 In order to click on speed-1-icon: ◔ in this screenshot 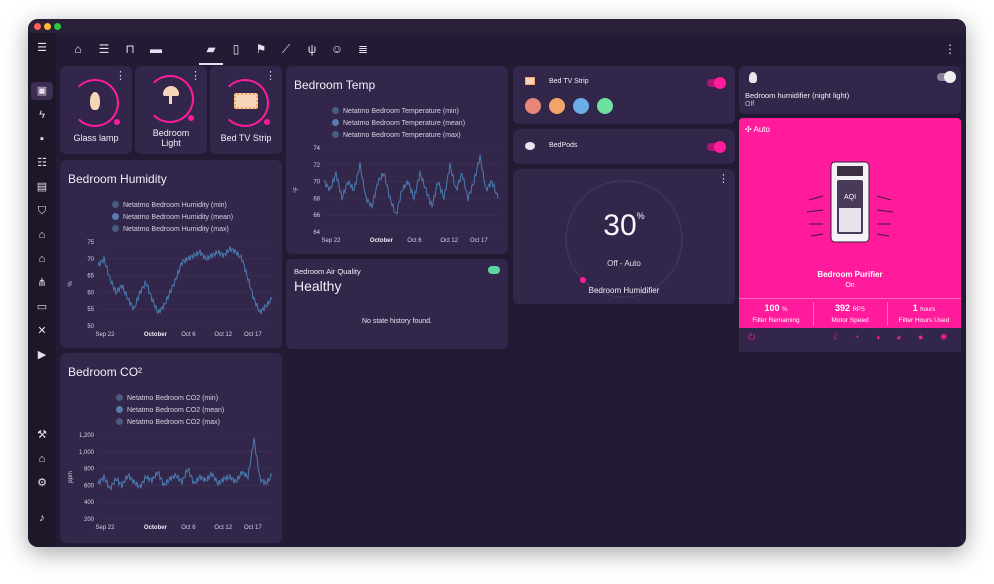, I will do `click(856, 337)`.